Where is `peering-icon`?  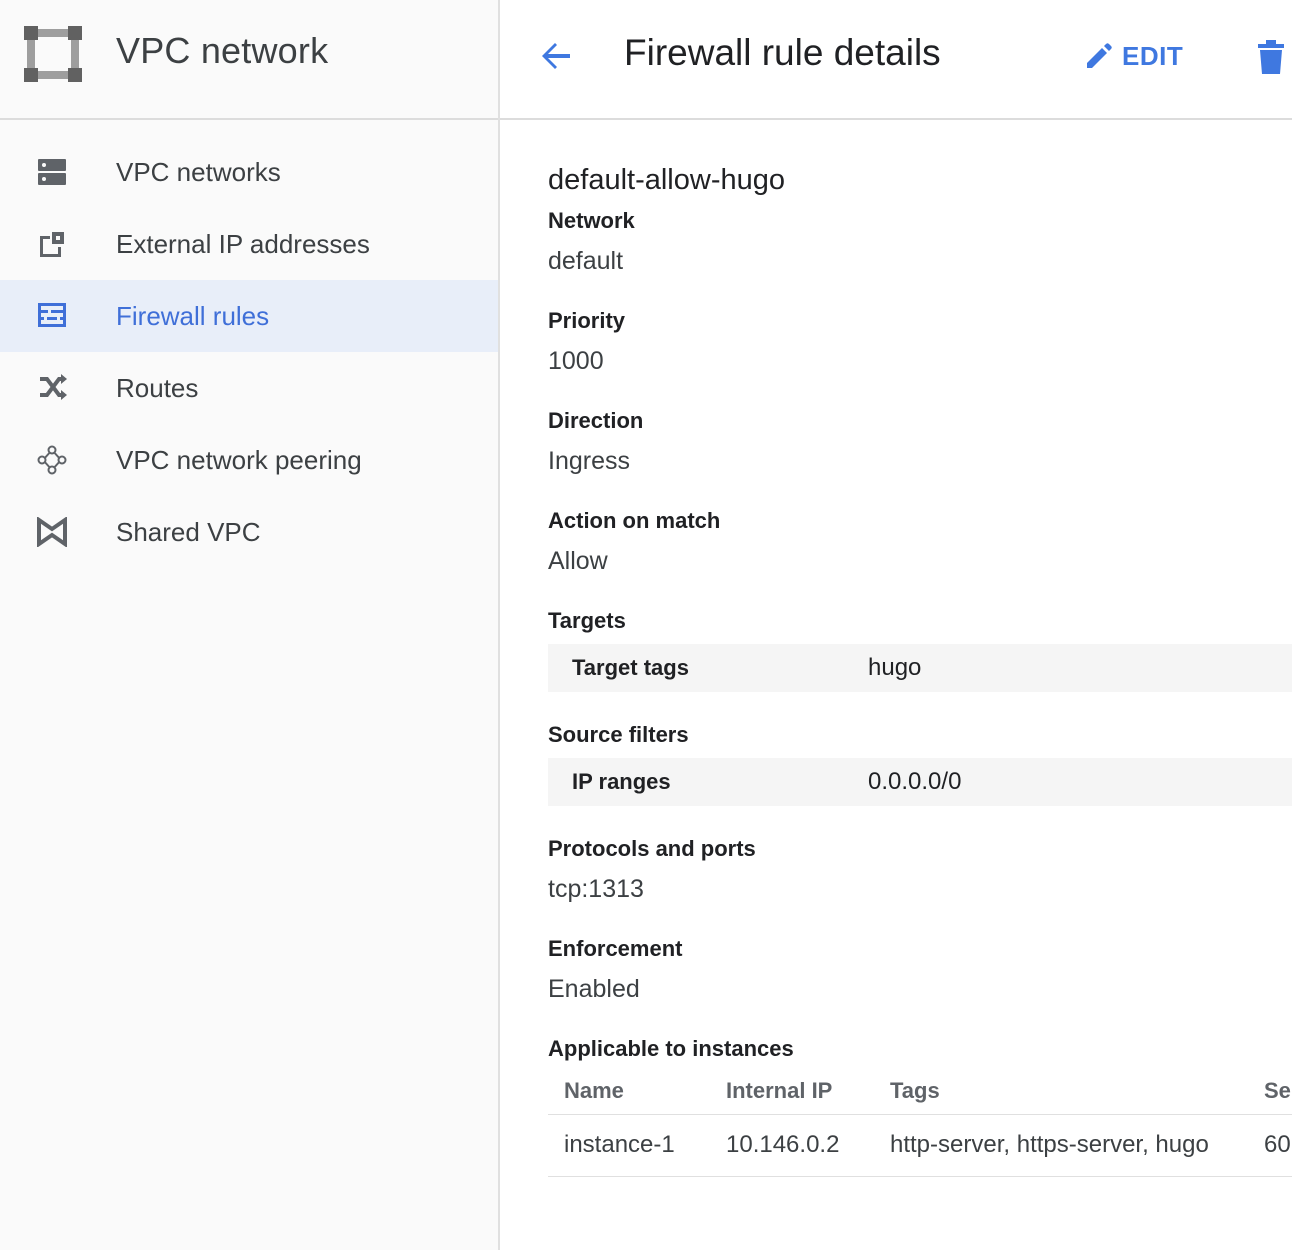 peering-icon is located at coordinates (52, 460).